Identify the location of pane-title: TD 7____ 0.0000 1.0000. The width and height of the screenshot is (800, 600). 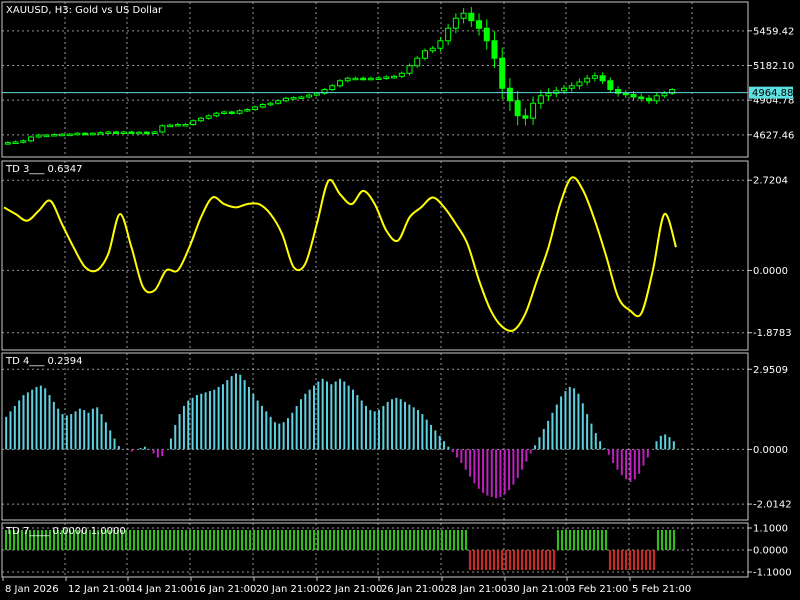
(65, 531).